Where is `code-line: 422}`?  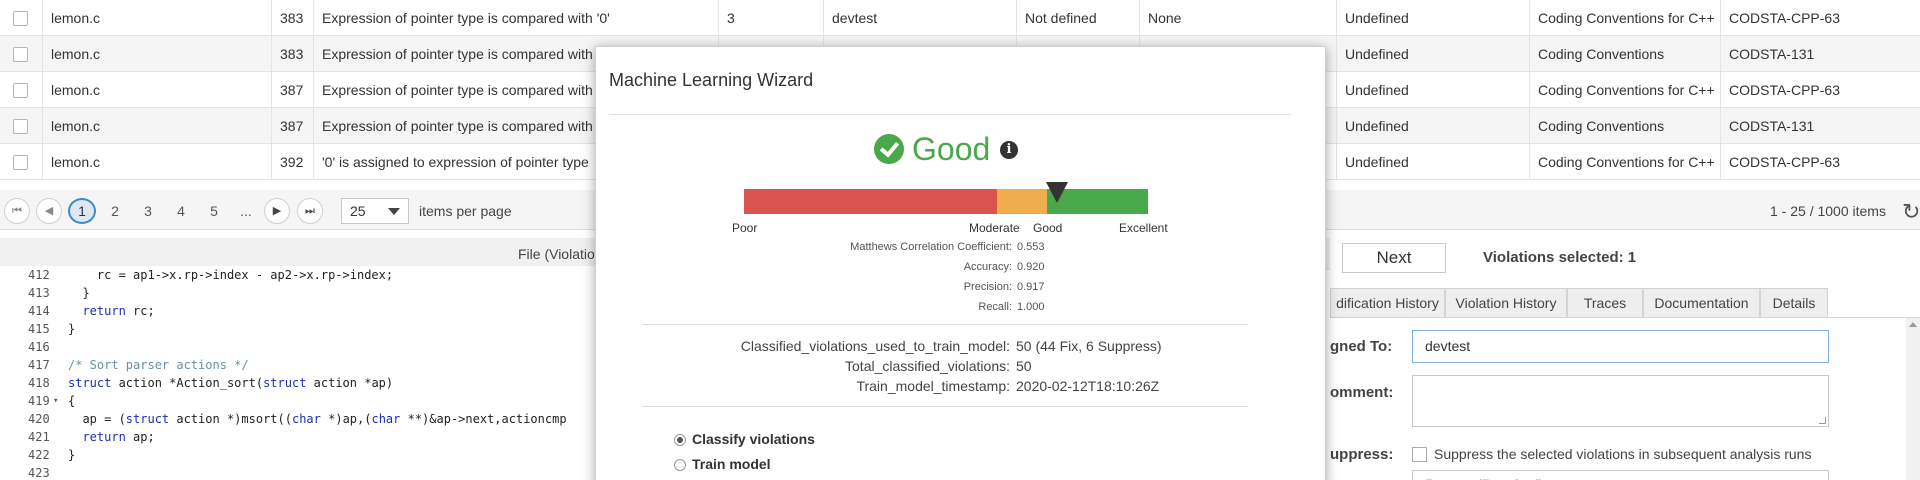 code-line: 422} is located at coordinates (300, 455).